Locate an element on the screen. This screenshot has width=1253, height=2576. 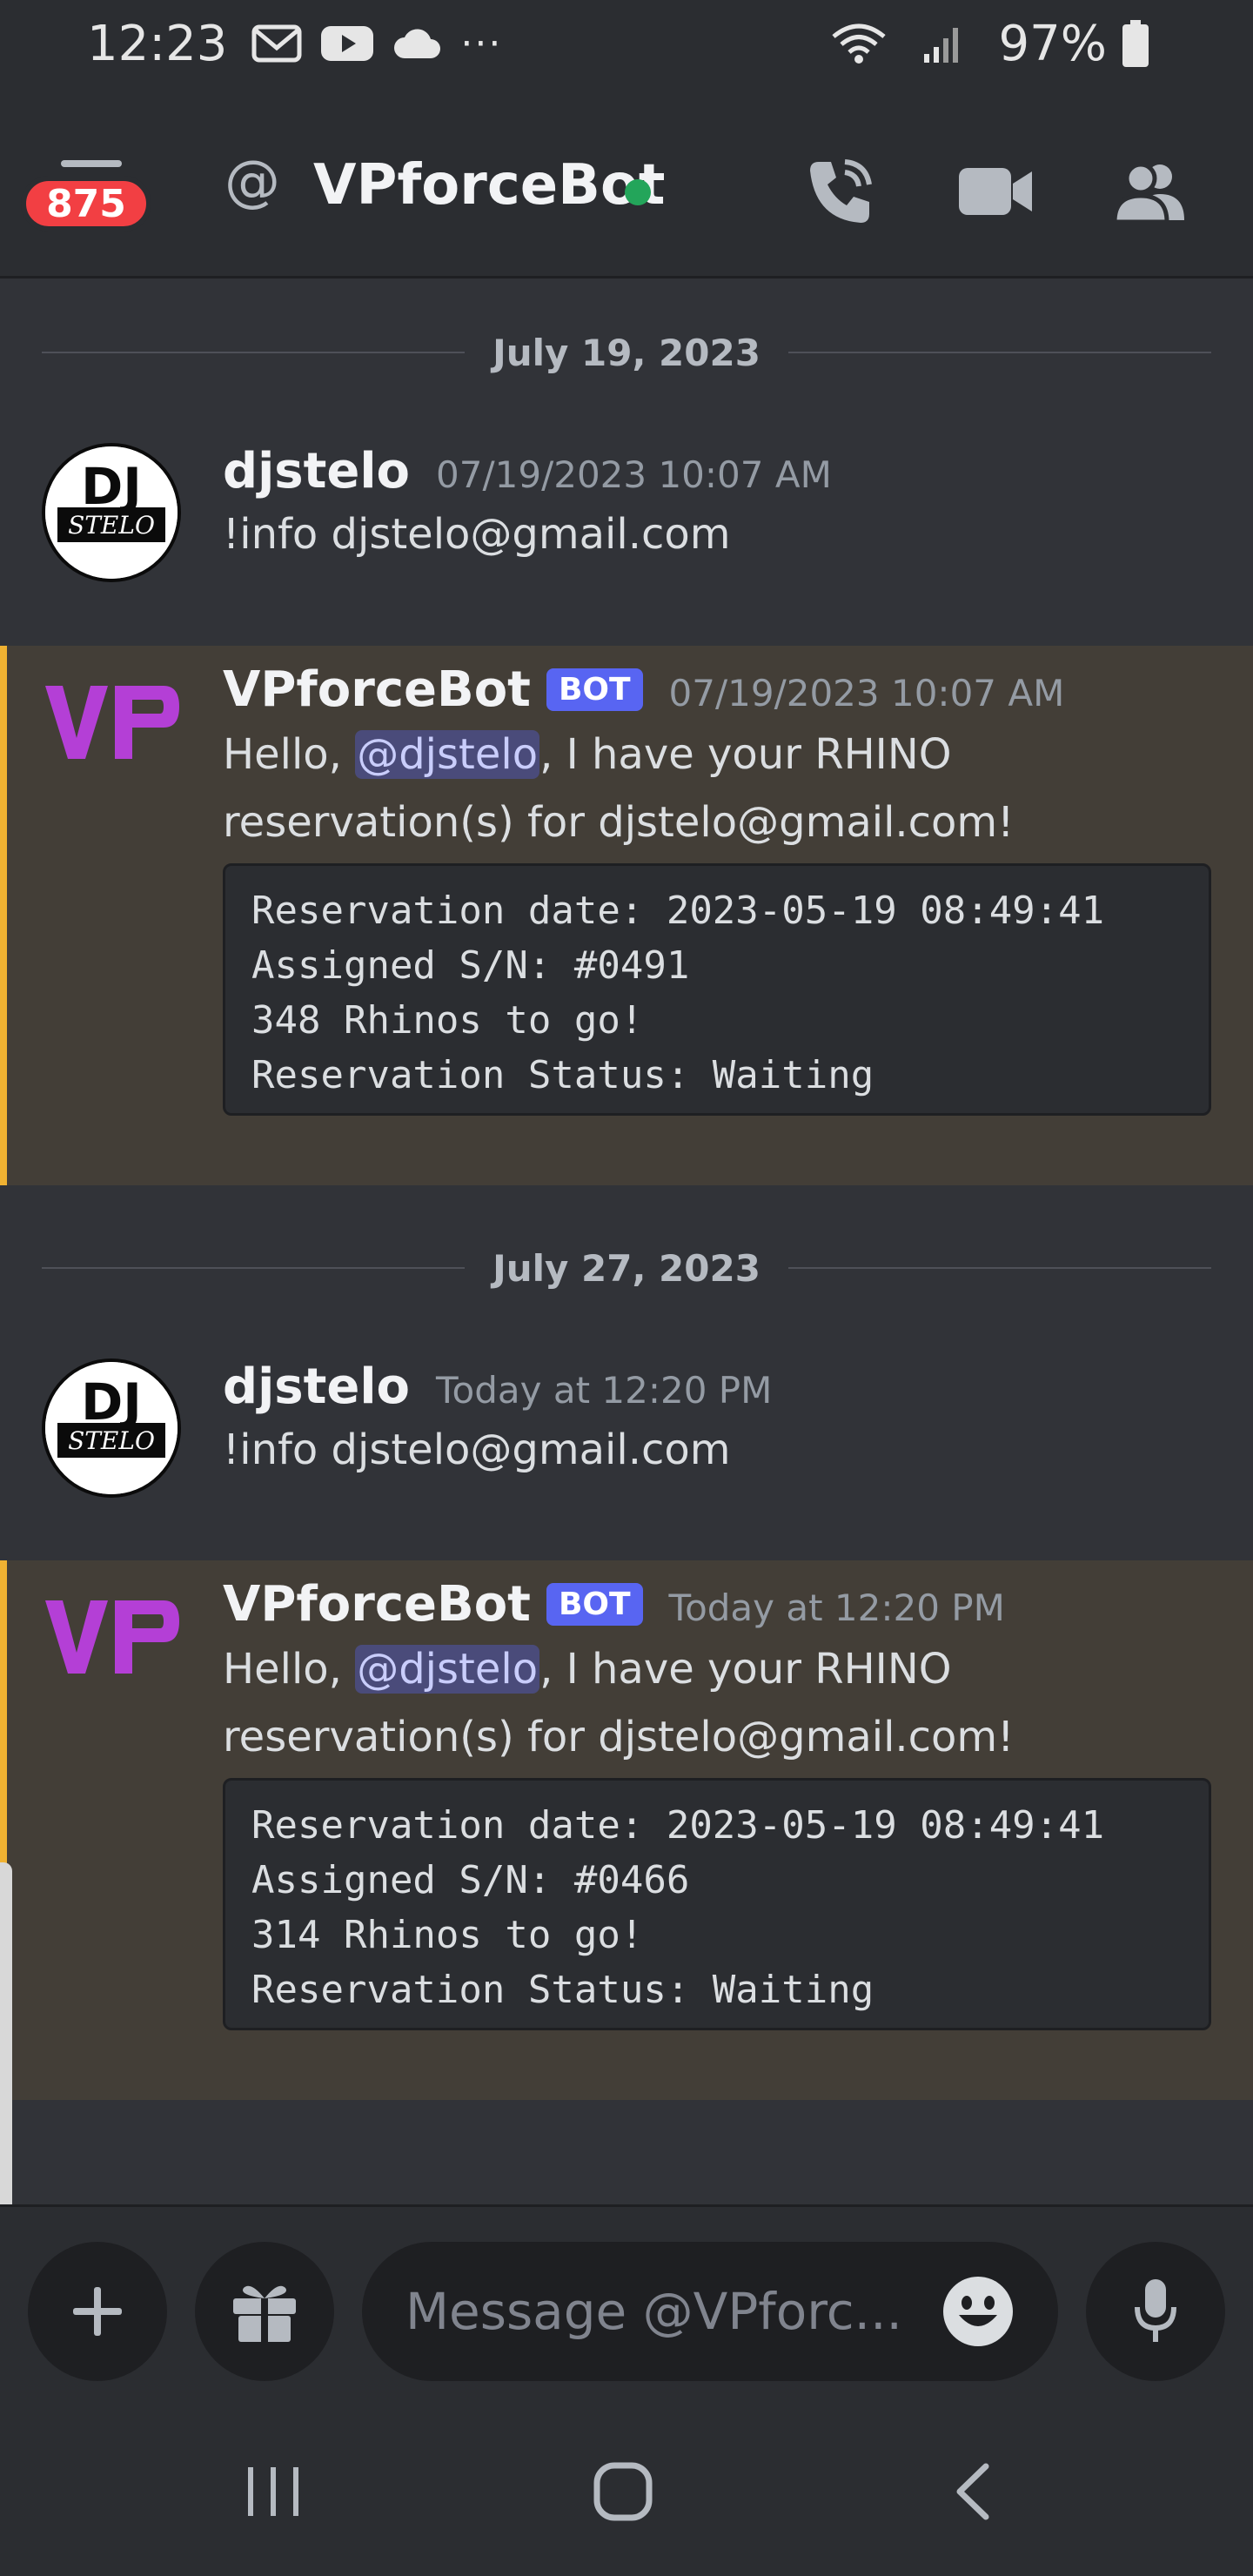
top-app-bar: 875 @ VPforceBot is located at coordinates (626, 182).